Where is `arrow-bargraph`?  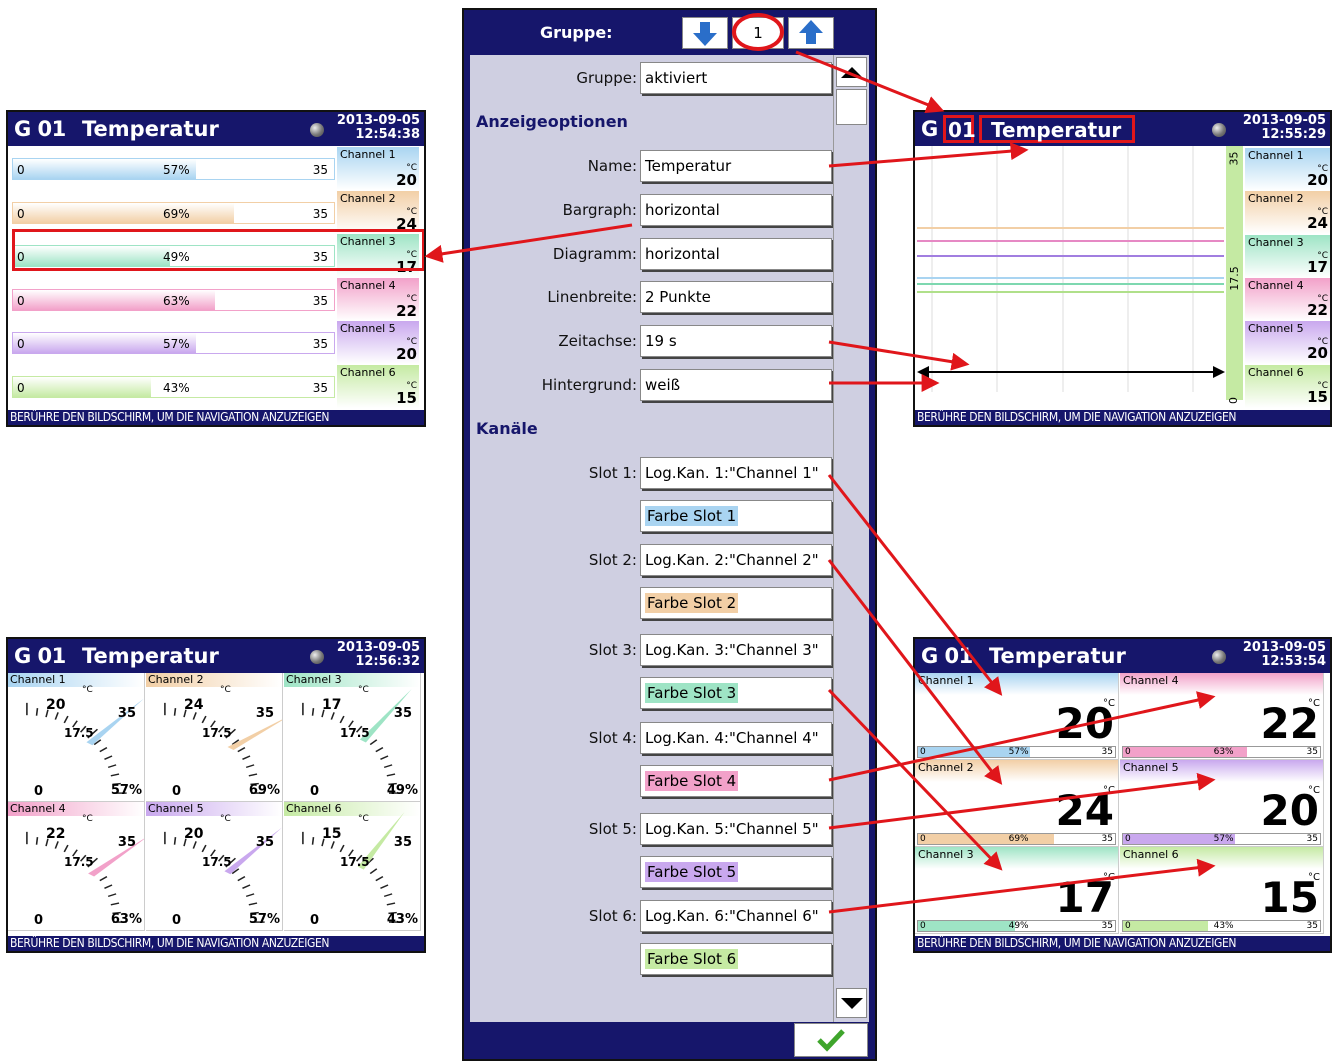
arrow-bargraph is located at coordinates (528, 243).